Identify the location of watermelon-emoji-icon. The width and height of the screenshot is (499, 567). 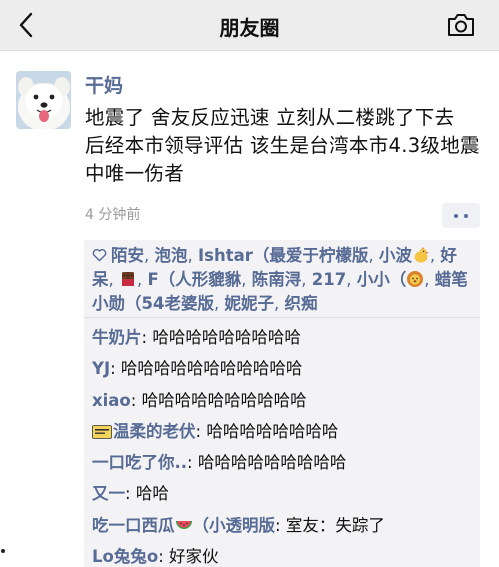
(183, 524).